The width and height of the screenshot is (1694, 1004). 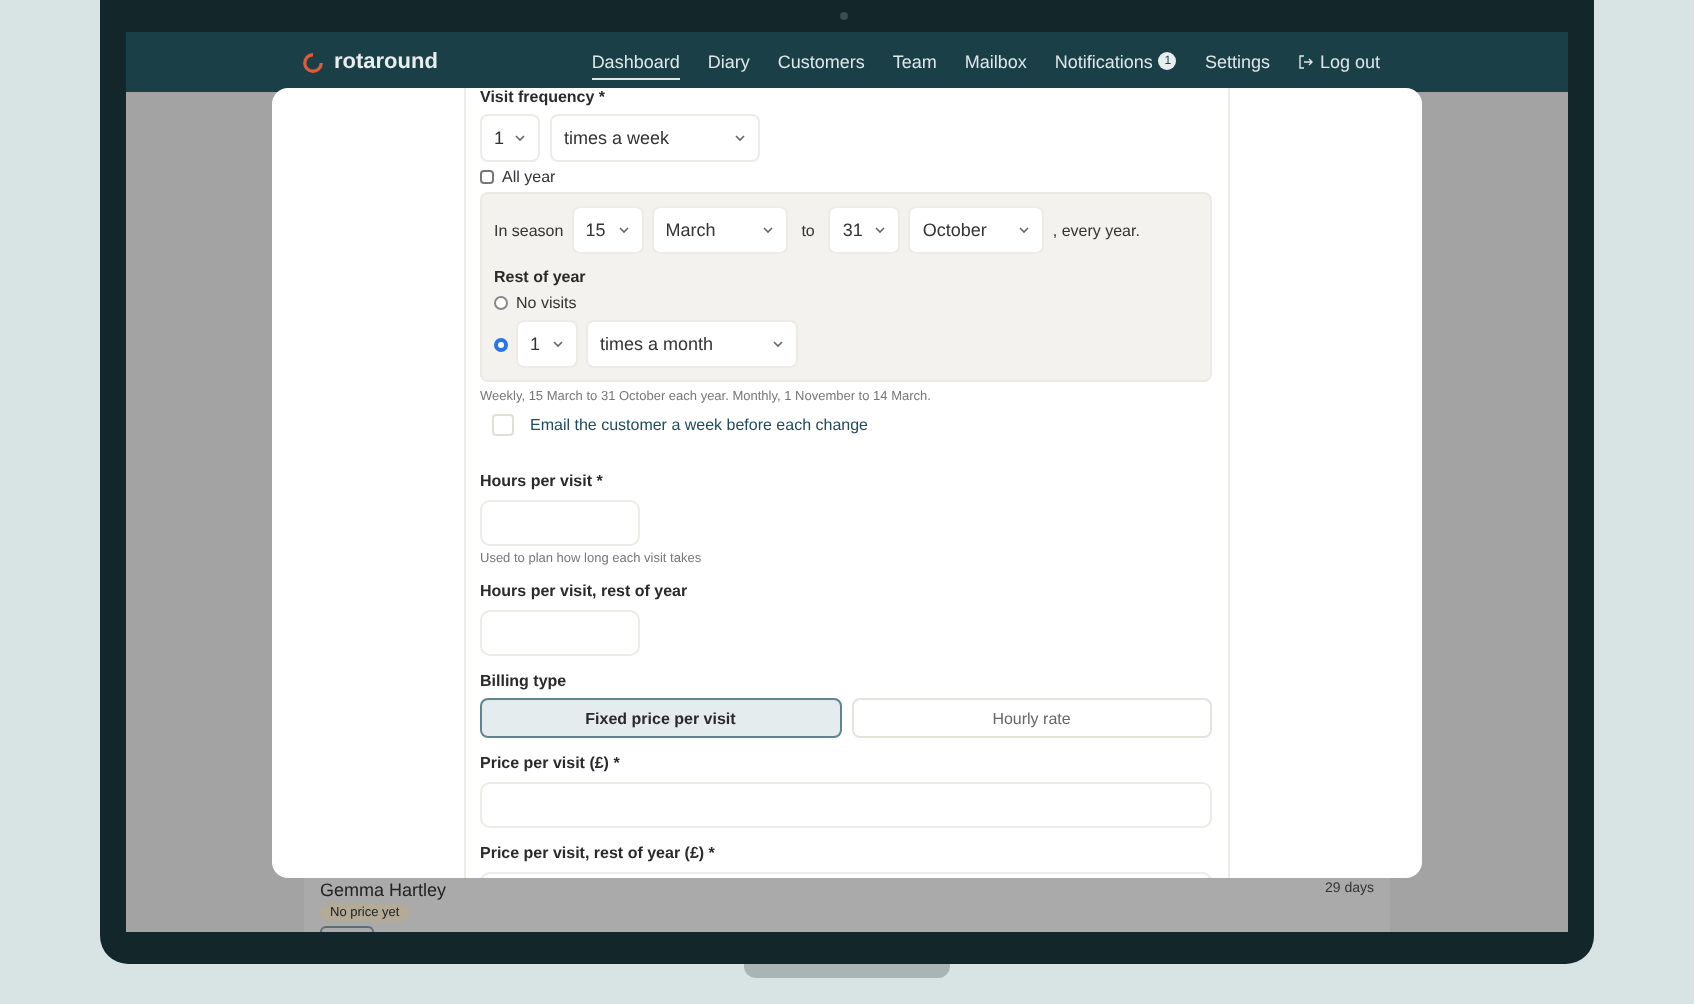 What do you see at coordinates (635, 62) in the screenshot?
I see `nav-link: Dashboard` at bounding box center [635, 62].